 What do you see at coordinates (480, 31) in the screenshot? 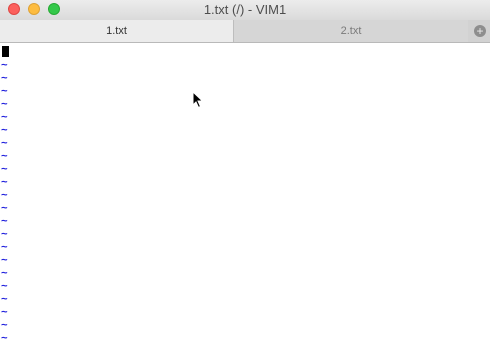
I see `new-tab-button: +` at bounding box center [480, 31].